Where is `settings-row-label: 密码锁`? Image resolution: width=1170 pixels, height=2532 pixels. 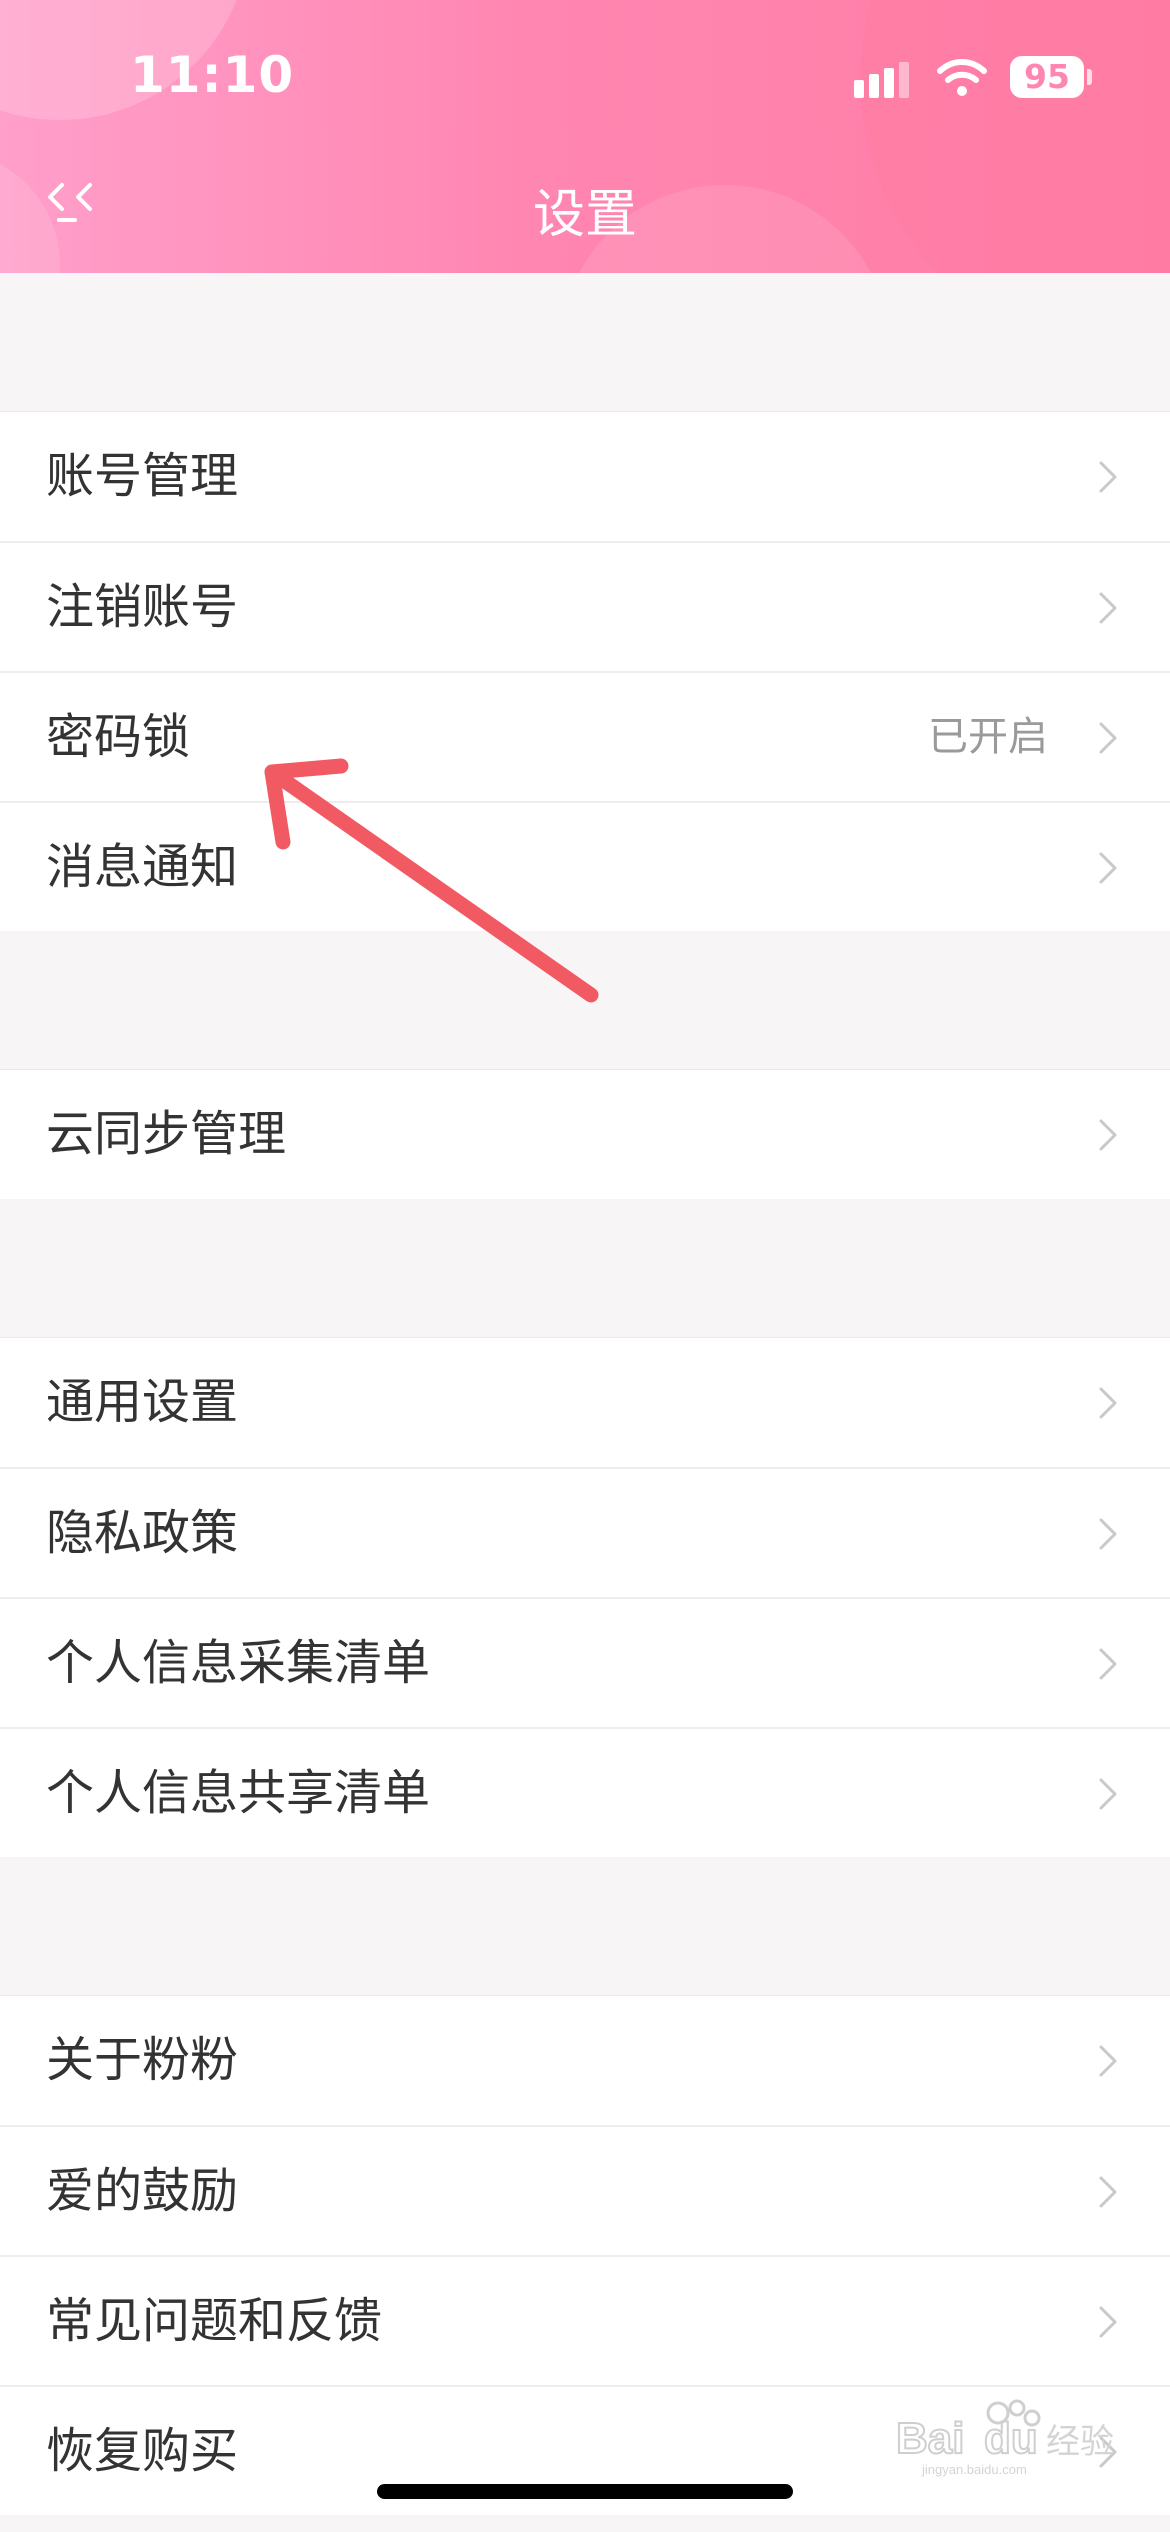
settings-row-label: 密码锁 is located at coordinates (118, 737).